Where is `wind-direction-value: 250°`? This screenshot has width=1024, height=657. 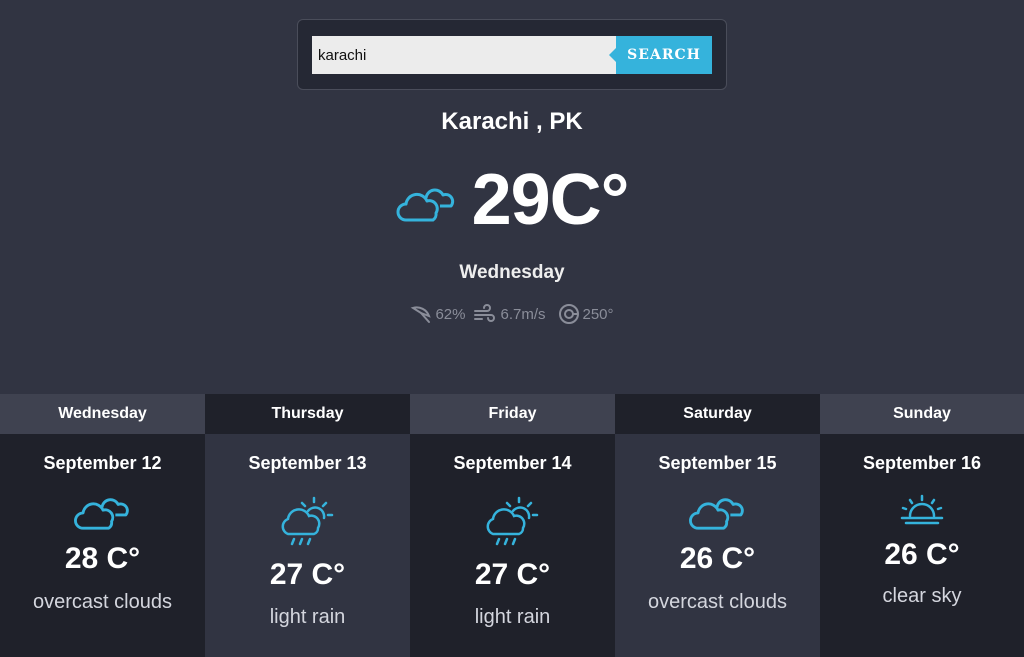 wind-direction-value: 250° is located at coordinates (598, 314).